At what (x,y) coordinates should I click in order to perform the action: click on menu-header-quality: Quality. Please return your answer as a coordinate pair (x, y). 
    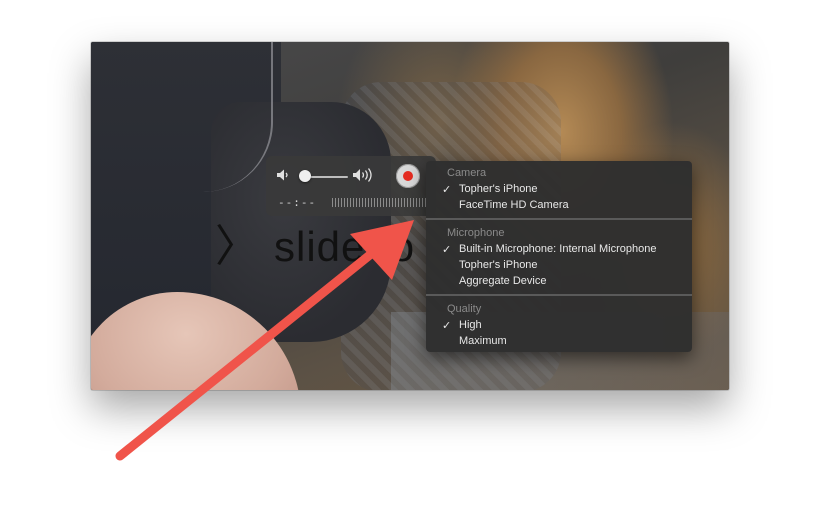
    Looking at the image, I should click on (464, 309).